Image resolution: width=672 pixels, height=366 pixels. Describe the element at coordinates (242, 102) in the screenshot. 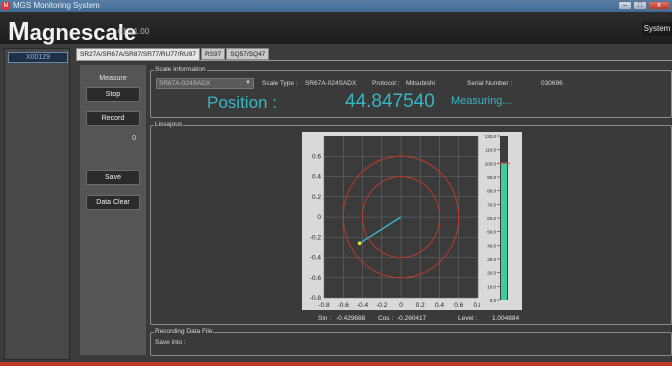

I see `position-label: Position :` at that location.